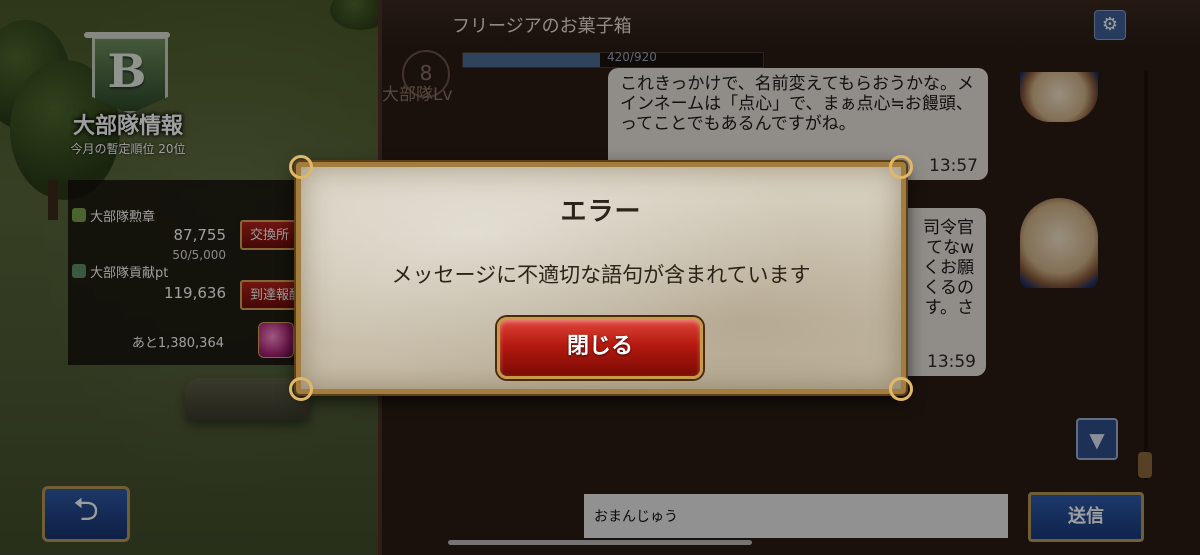  What do you see at coordinates (601, 275) in the screenshot?
I see `dialog-message: メッセージに不適切な語句が含まれています` at bounding box center [601, 275].